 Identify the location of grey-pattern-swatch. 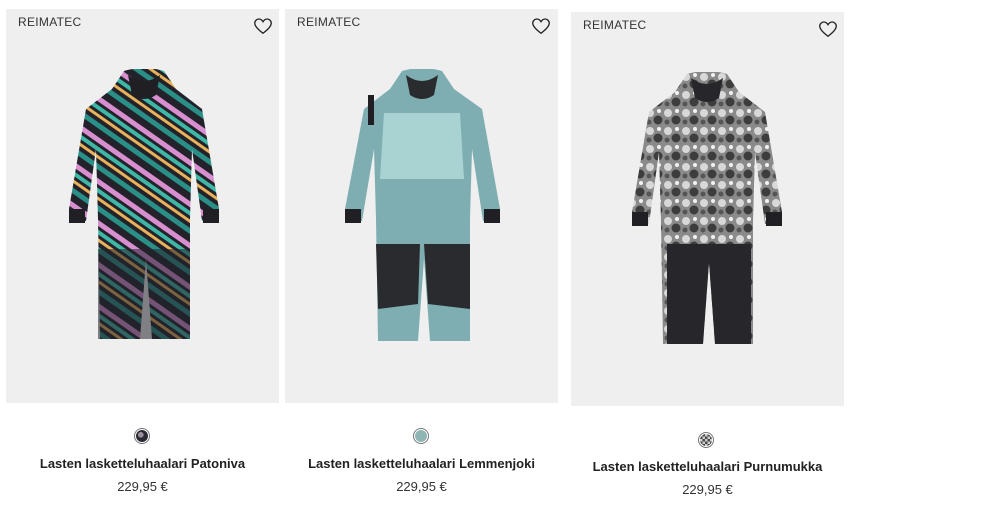
(706, 440).